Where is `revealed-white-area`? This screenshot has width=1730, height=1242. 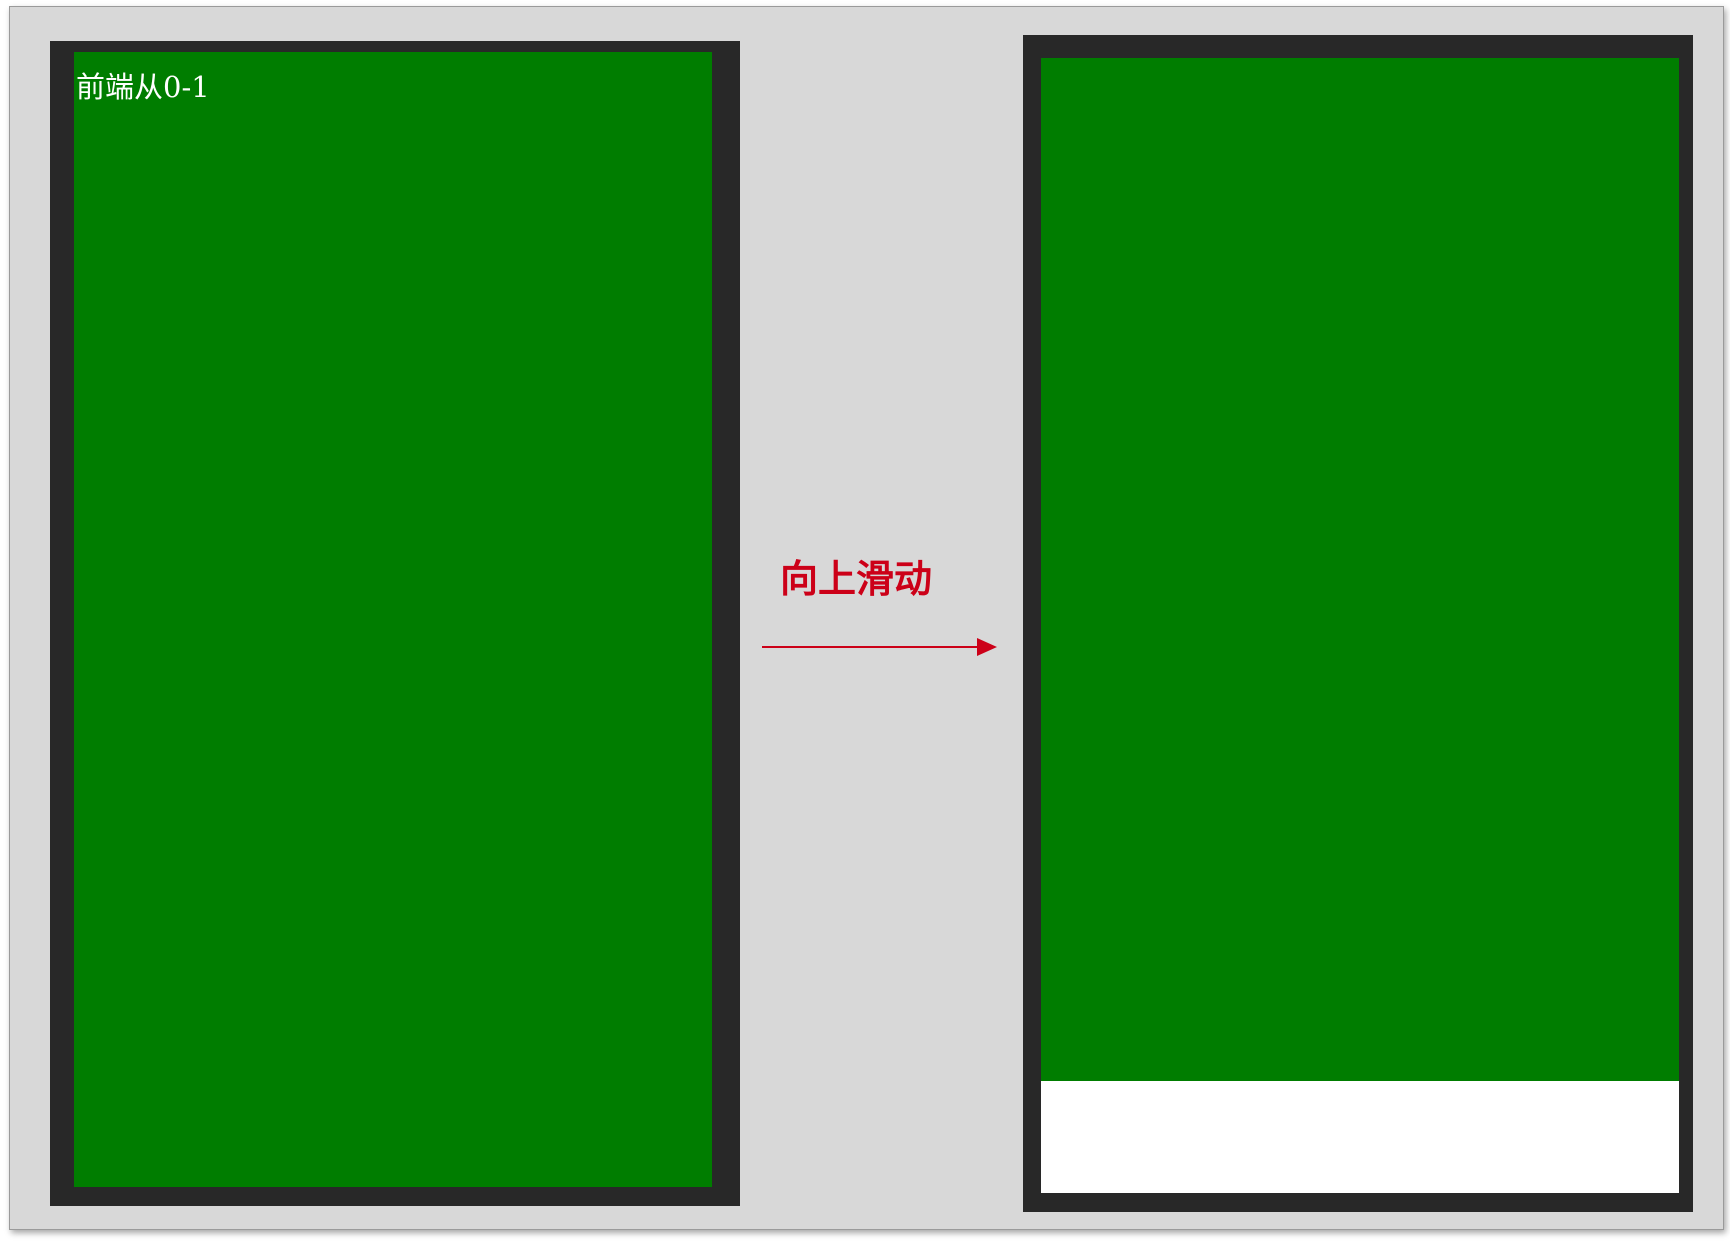
revealed-white-area is located at coordinates (1360, 1137).